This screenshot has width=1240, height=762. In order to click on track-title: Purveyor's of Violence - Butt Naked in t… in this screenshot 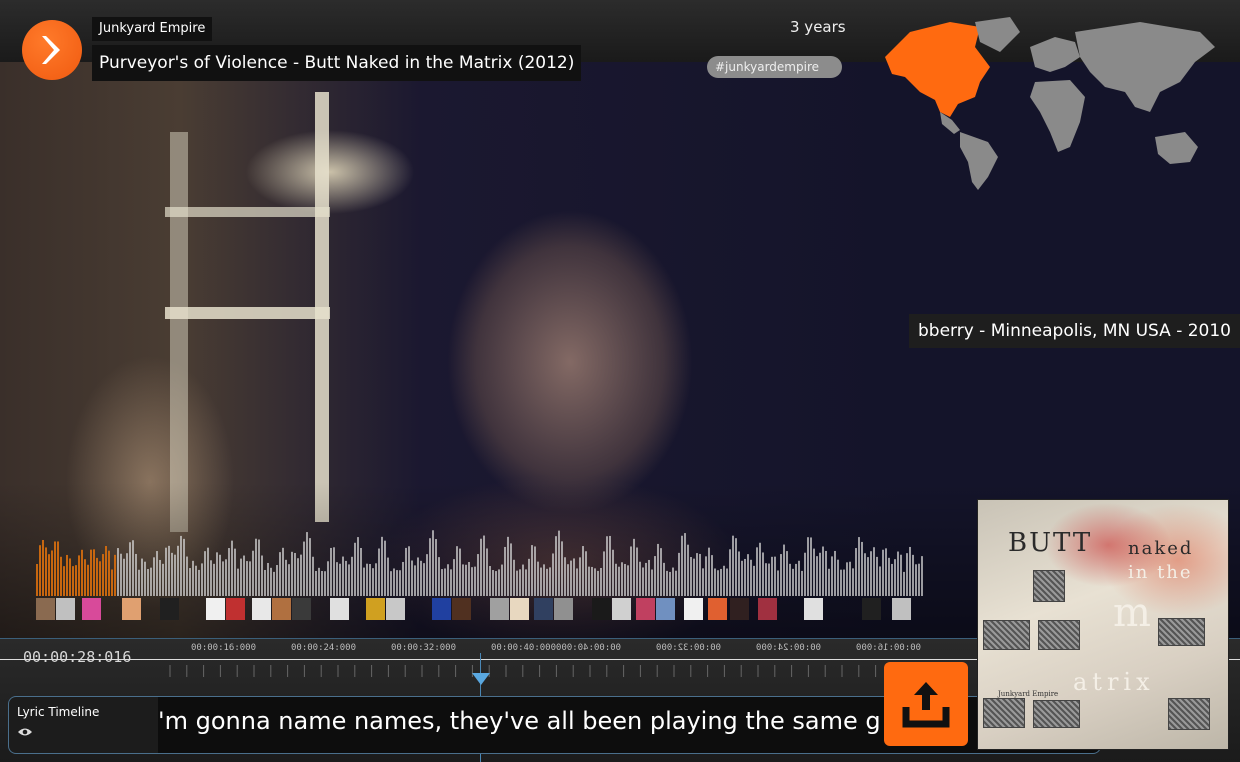, I will do `click(337, 63)`.